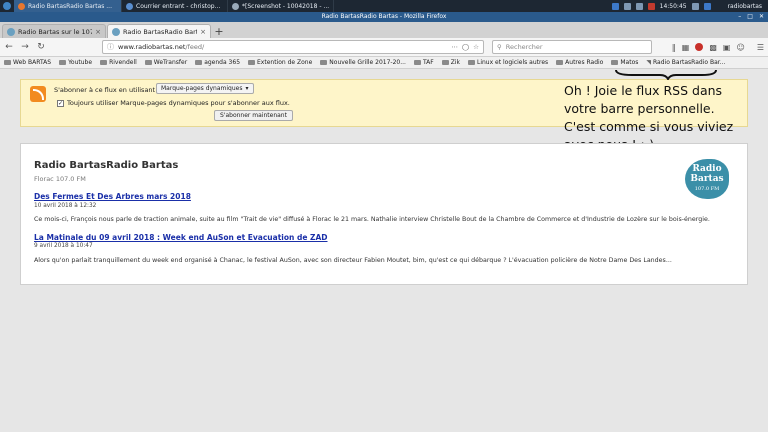  What do you see at coordinates (512, 62) in the screenshot?
I see `bookmark-label: Linux et logiciels autres` at bounding box center [512, 62].